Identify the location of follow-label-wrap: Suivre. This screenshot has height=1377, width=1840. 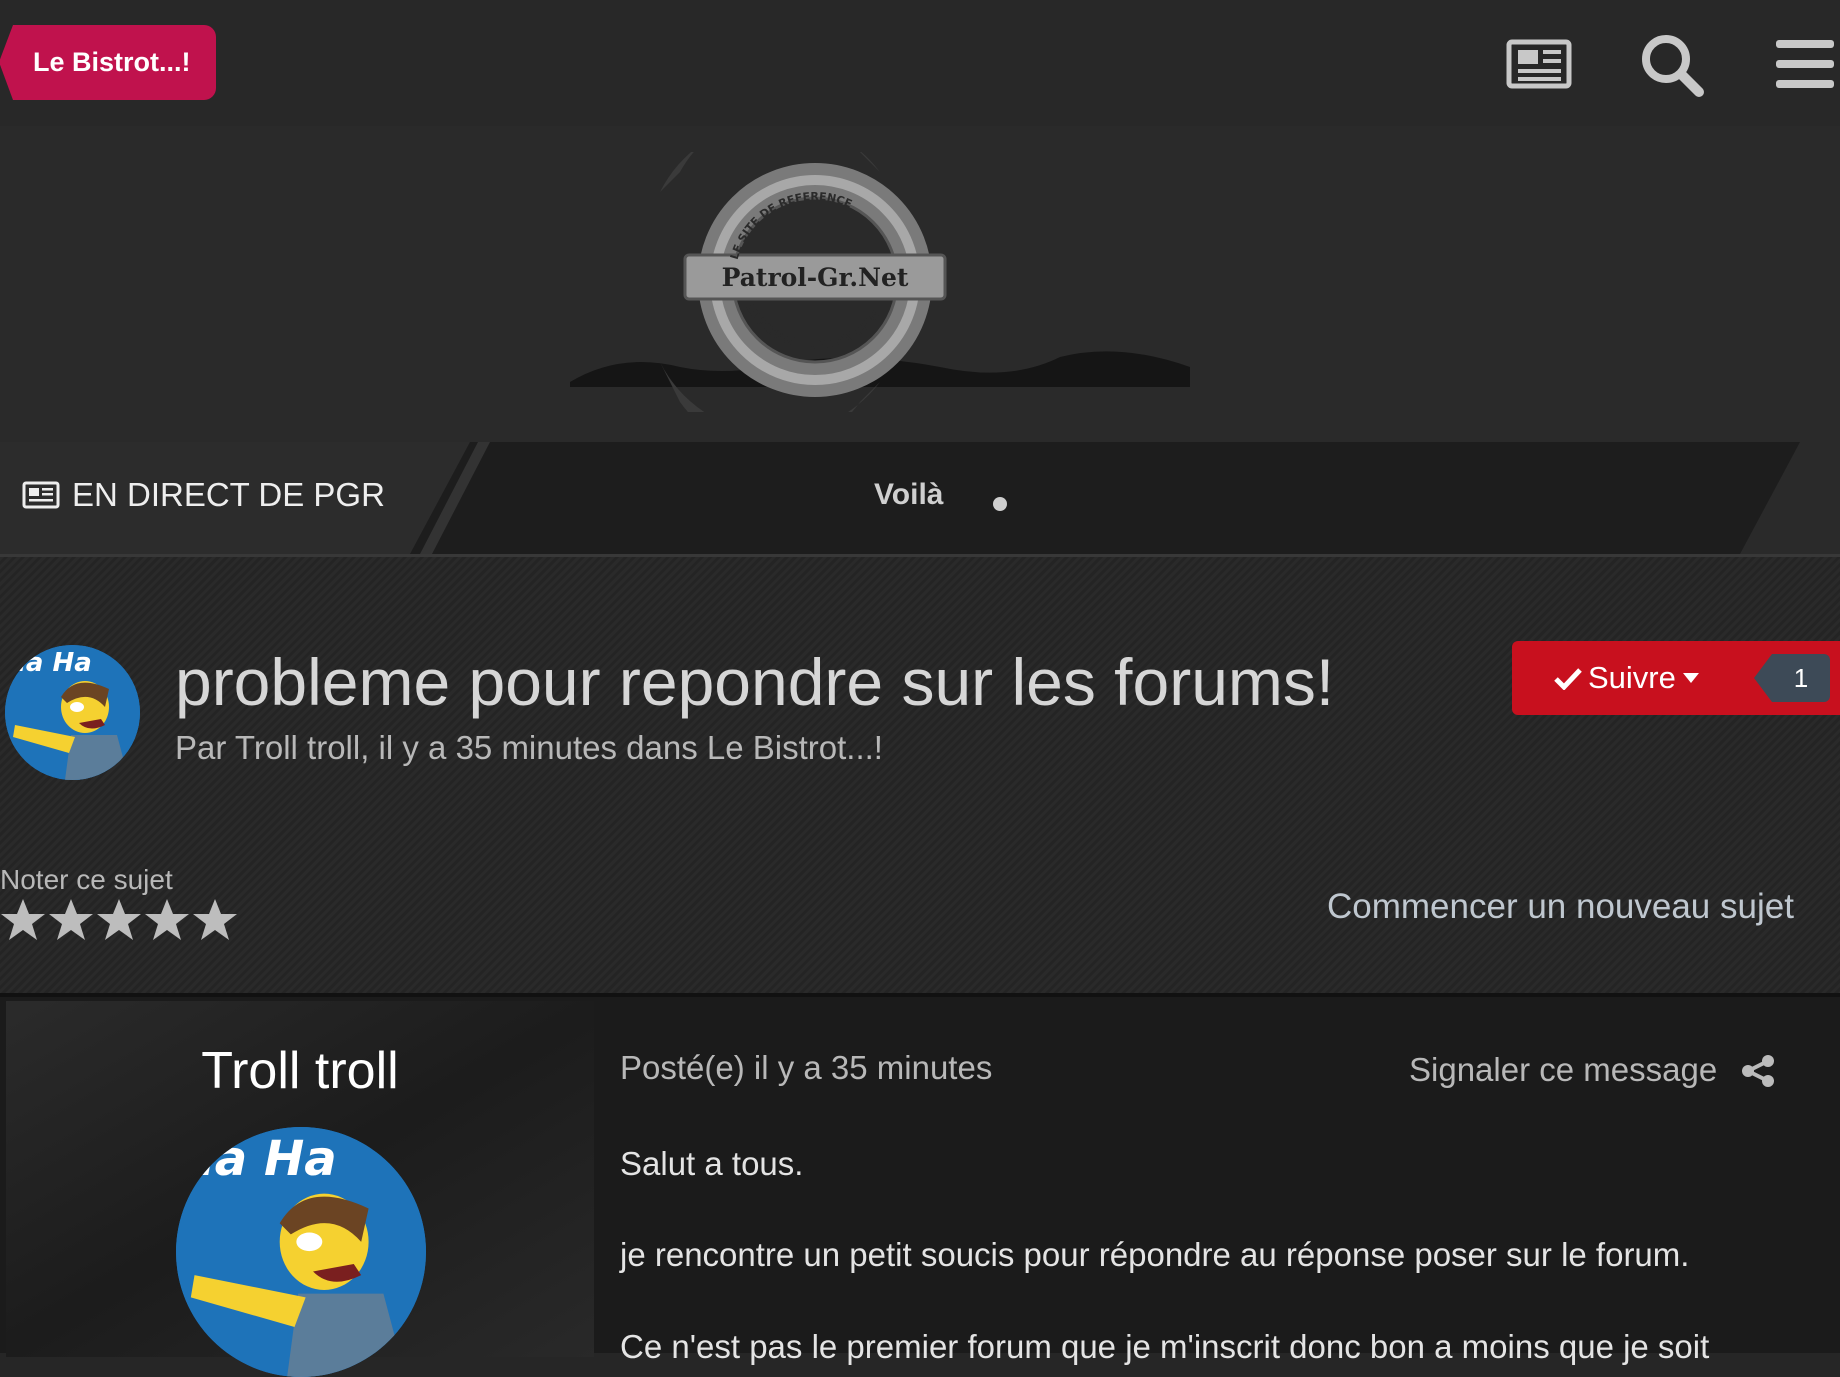
(1627, 678).